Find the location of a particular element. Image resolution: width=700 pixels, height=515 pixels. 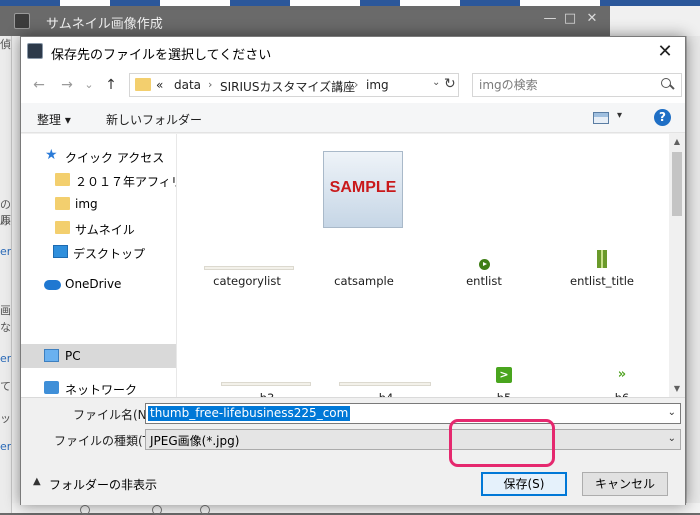

refresh-icon: ↻ is located at coordinates (450, 84).